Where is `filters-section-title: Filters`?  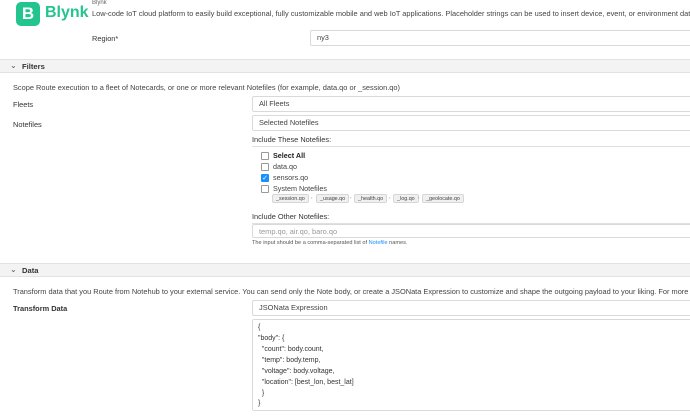
filters-section-title: Filters is located at coordinates (33, 66).